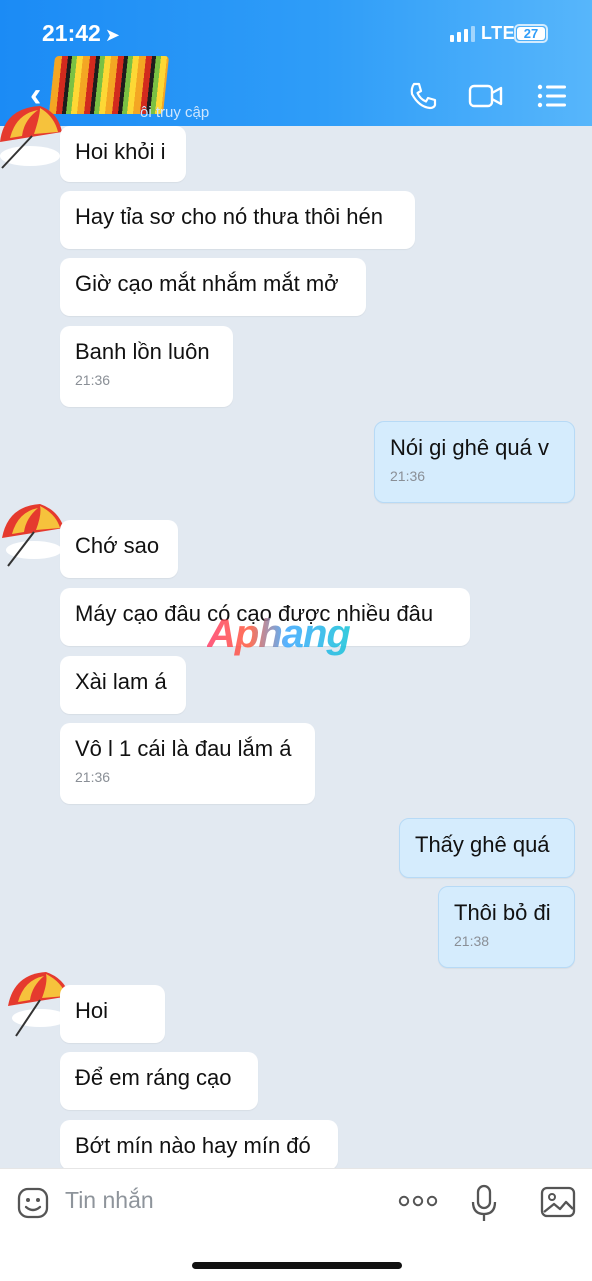 Image resolution: width=592 pixels, height=1281 pixels. What do you see at coordinates (193, 1145) in the screenshot?
I see `message-text: Bớt mín nào hay mín đó` at bounding box center [193, 1145].